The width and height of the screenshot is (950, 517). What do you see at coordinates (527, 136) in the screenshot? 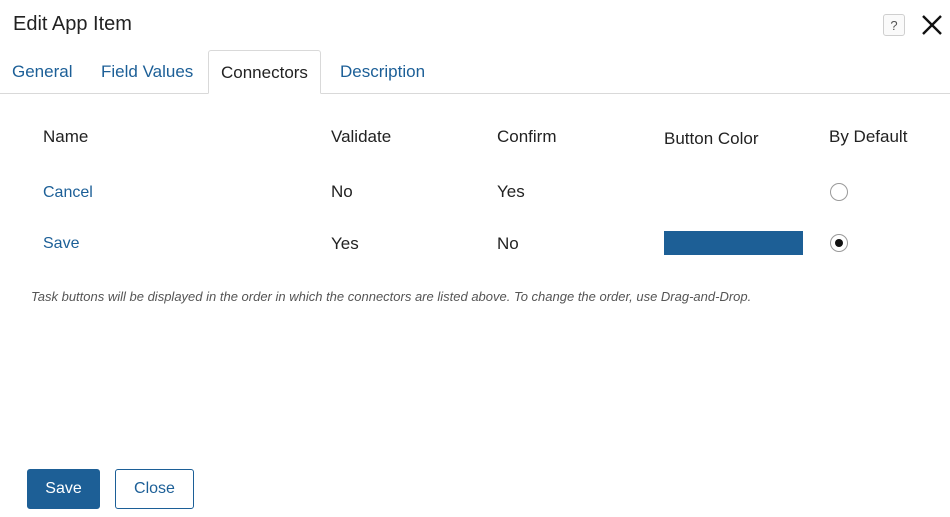
I see `column-header-confirm: Confirm` at bounding box center [527, 136].